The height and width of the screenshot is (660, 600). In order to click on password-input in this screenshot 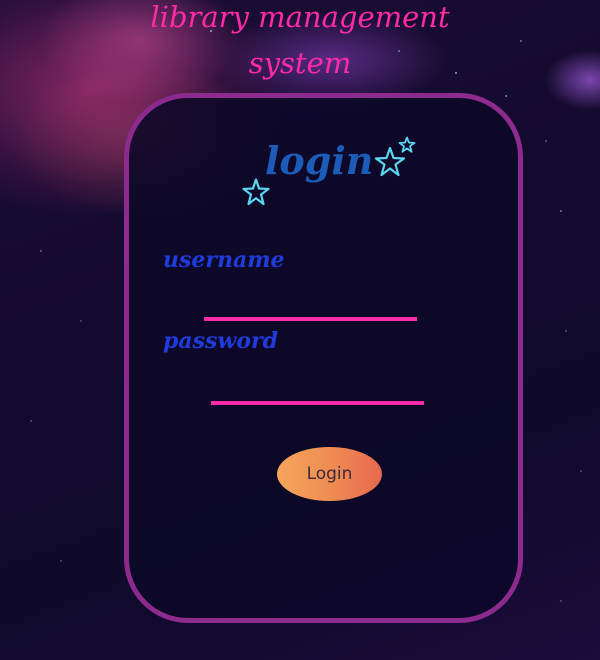, I will do `click(317, 390)`.